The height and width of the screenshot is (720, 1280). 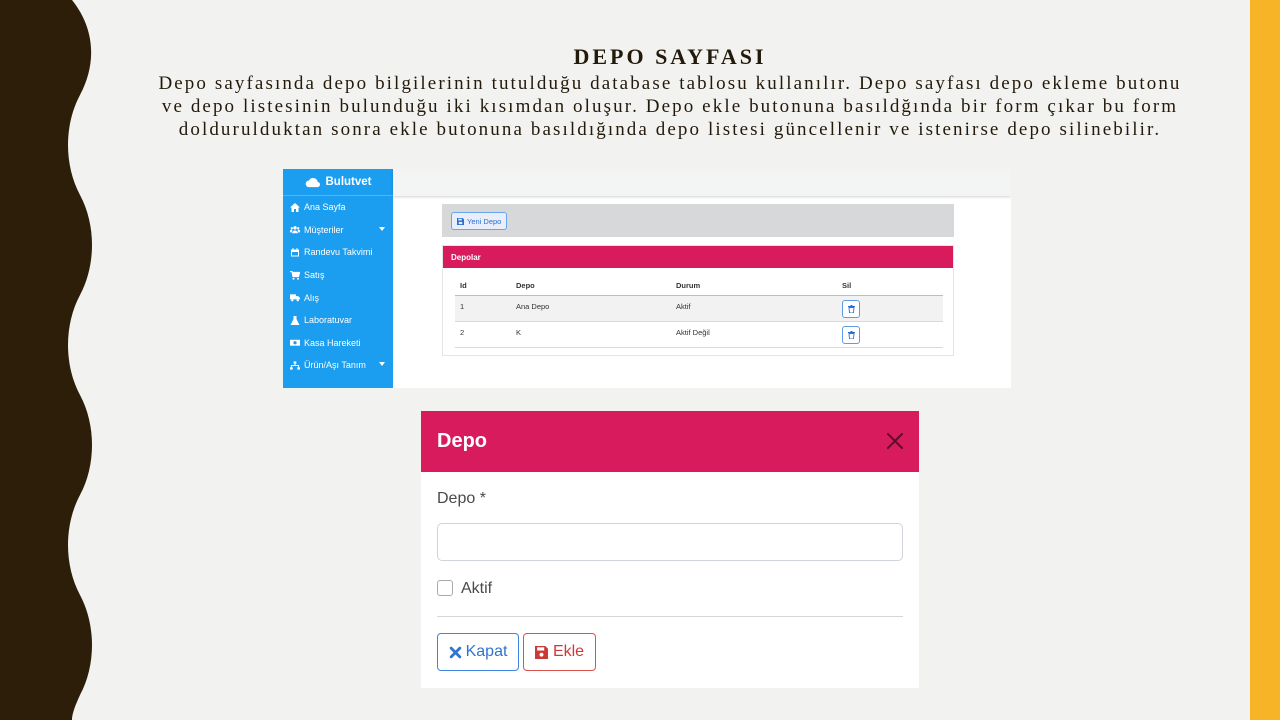 I want to click on sidebar-item-laboratuvar: Laboratuvar, so click(x=338, y=320).